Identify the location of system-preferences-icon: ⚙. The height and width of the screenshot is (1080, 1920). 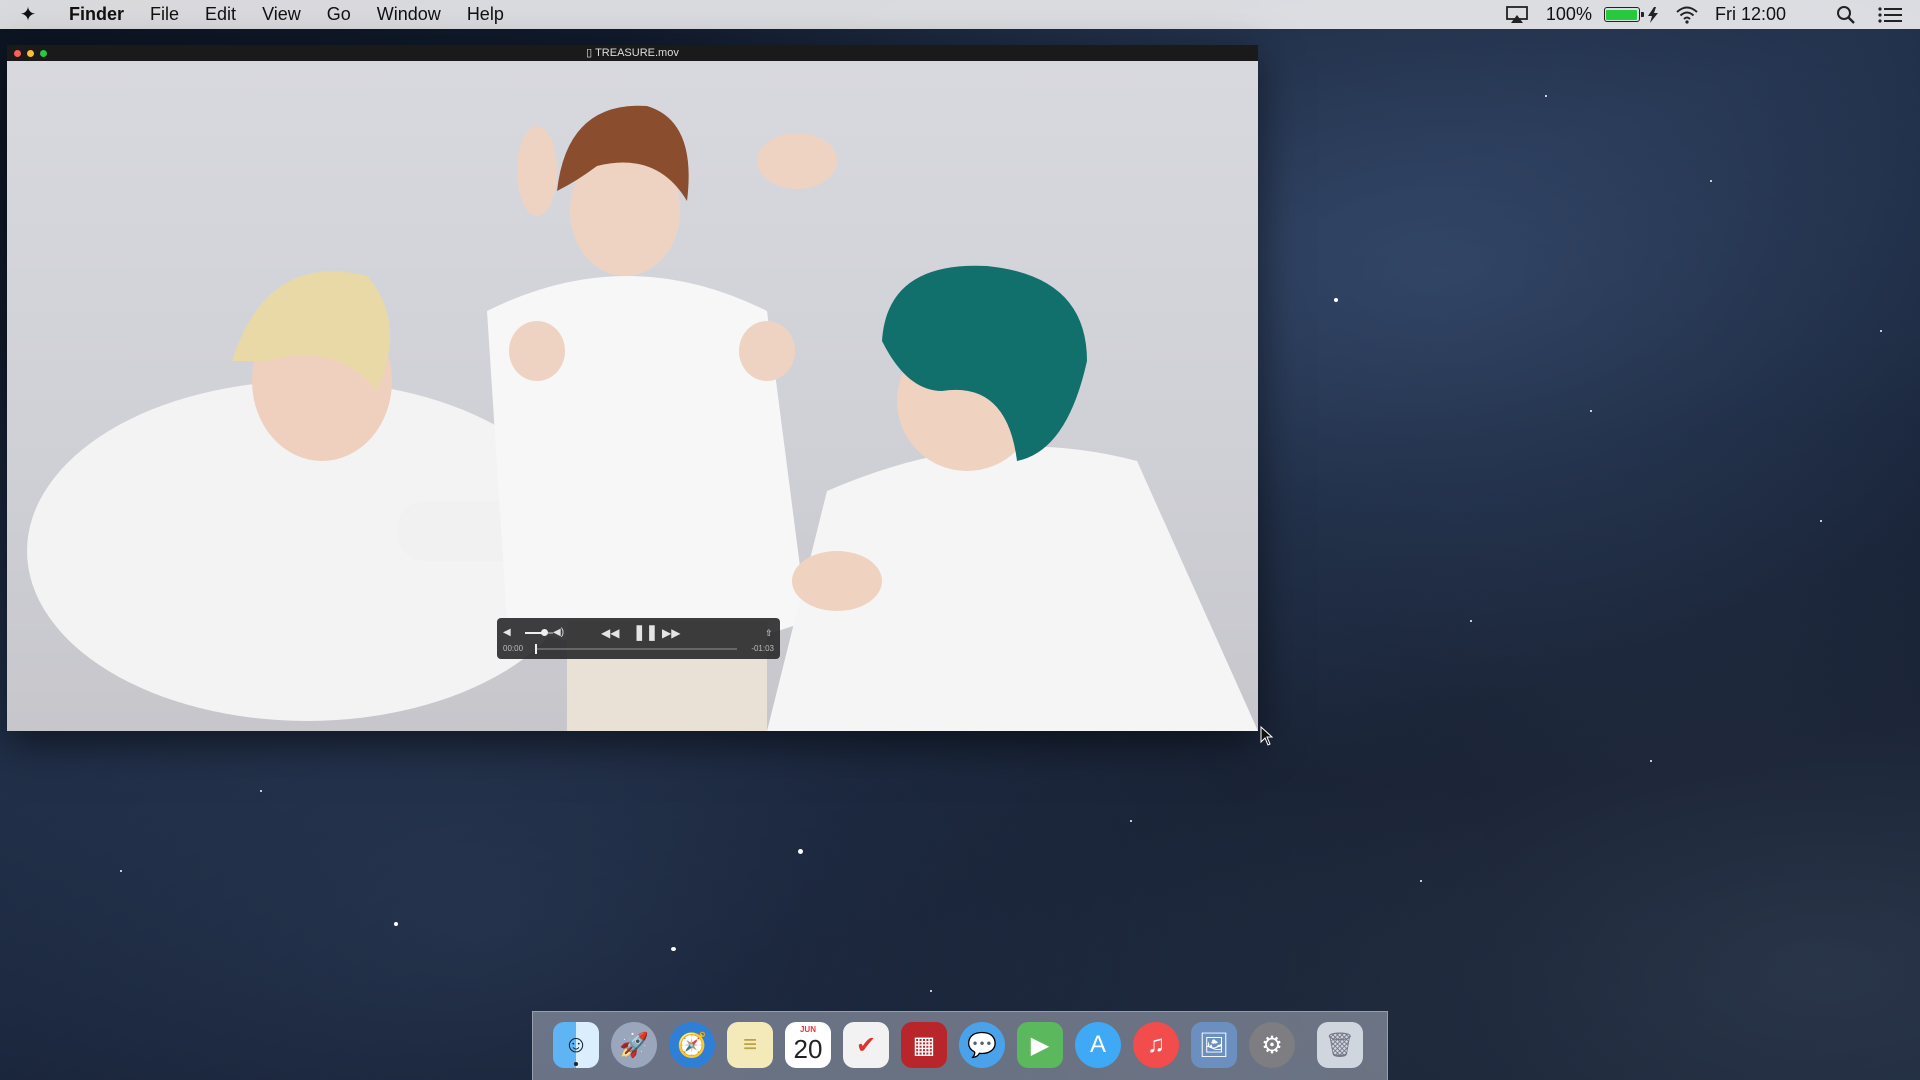
(1272, 1045).